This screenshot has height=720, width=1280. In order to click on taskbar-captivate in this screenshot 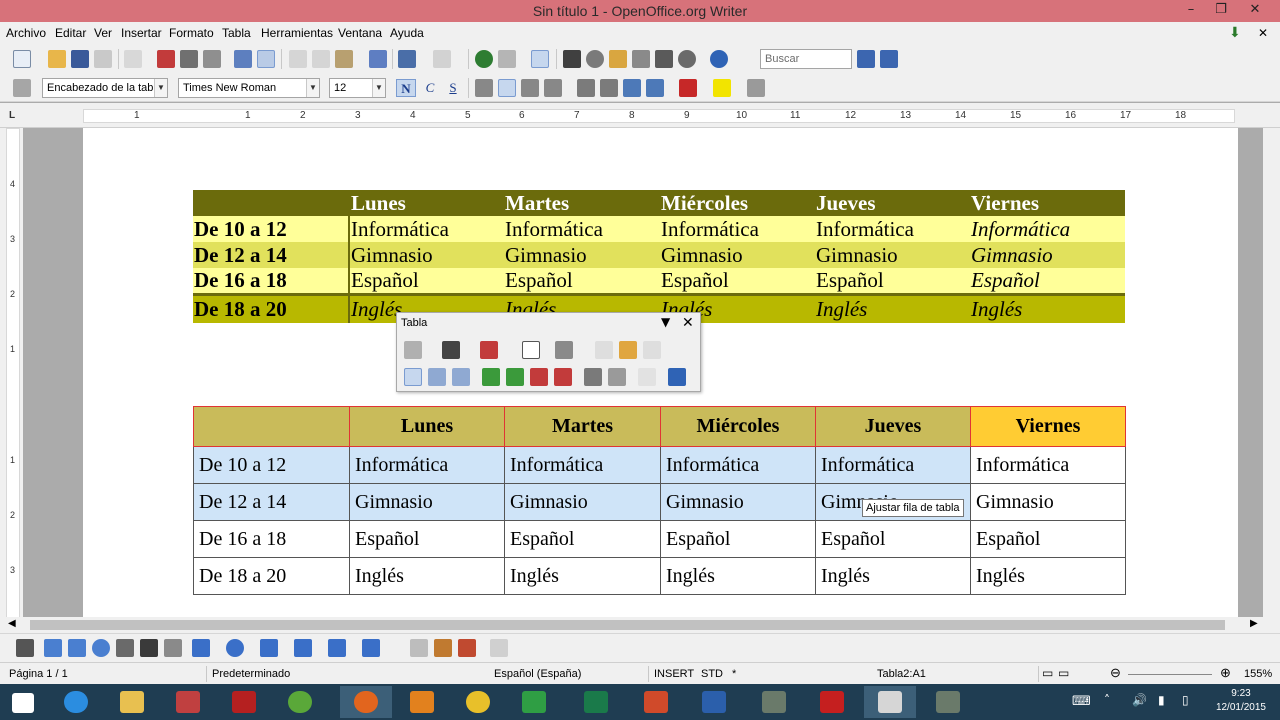, I will do `click(596, 702)`.